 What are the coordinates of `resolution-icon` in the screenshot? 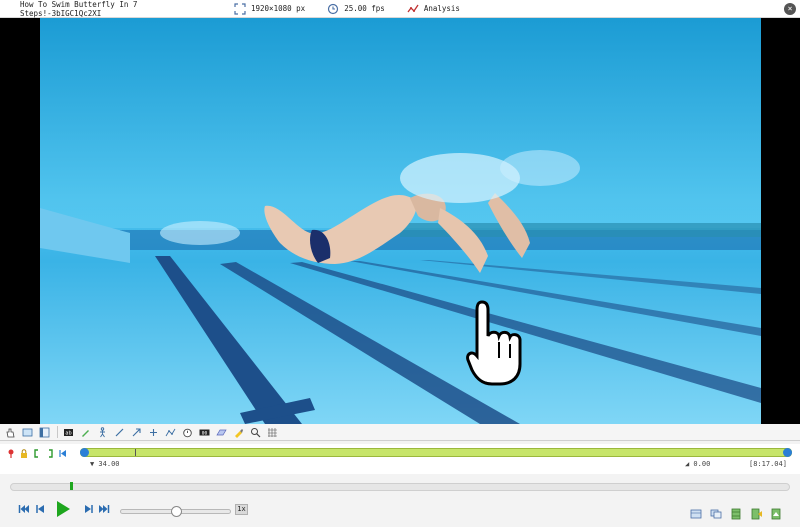 It's located at (240, 8).